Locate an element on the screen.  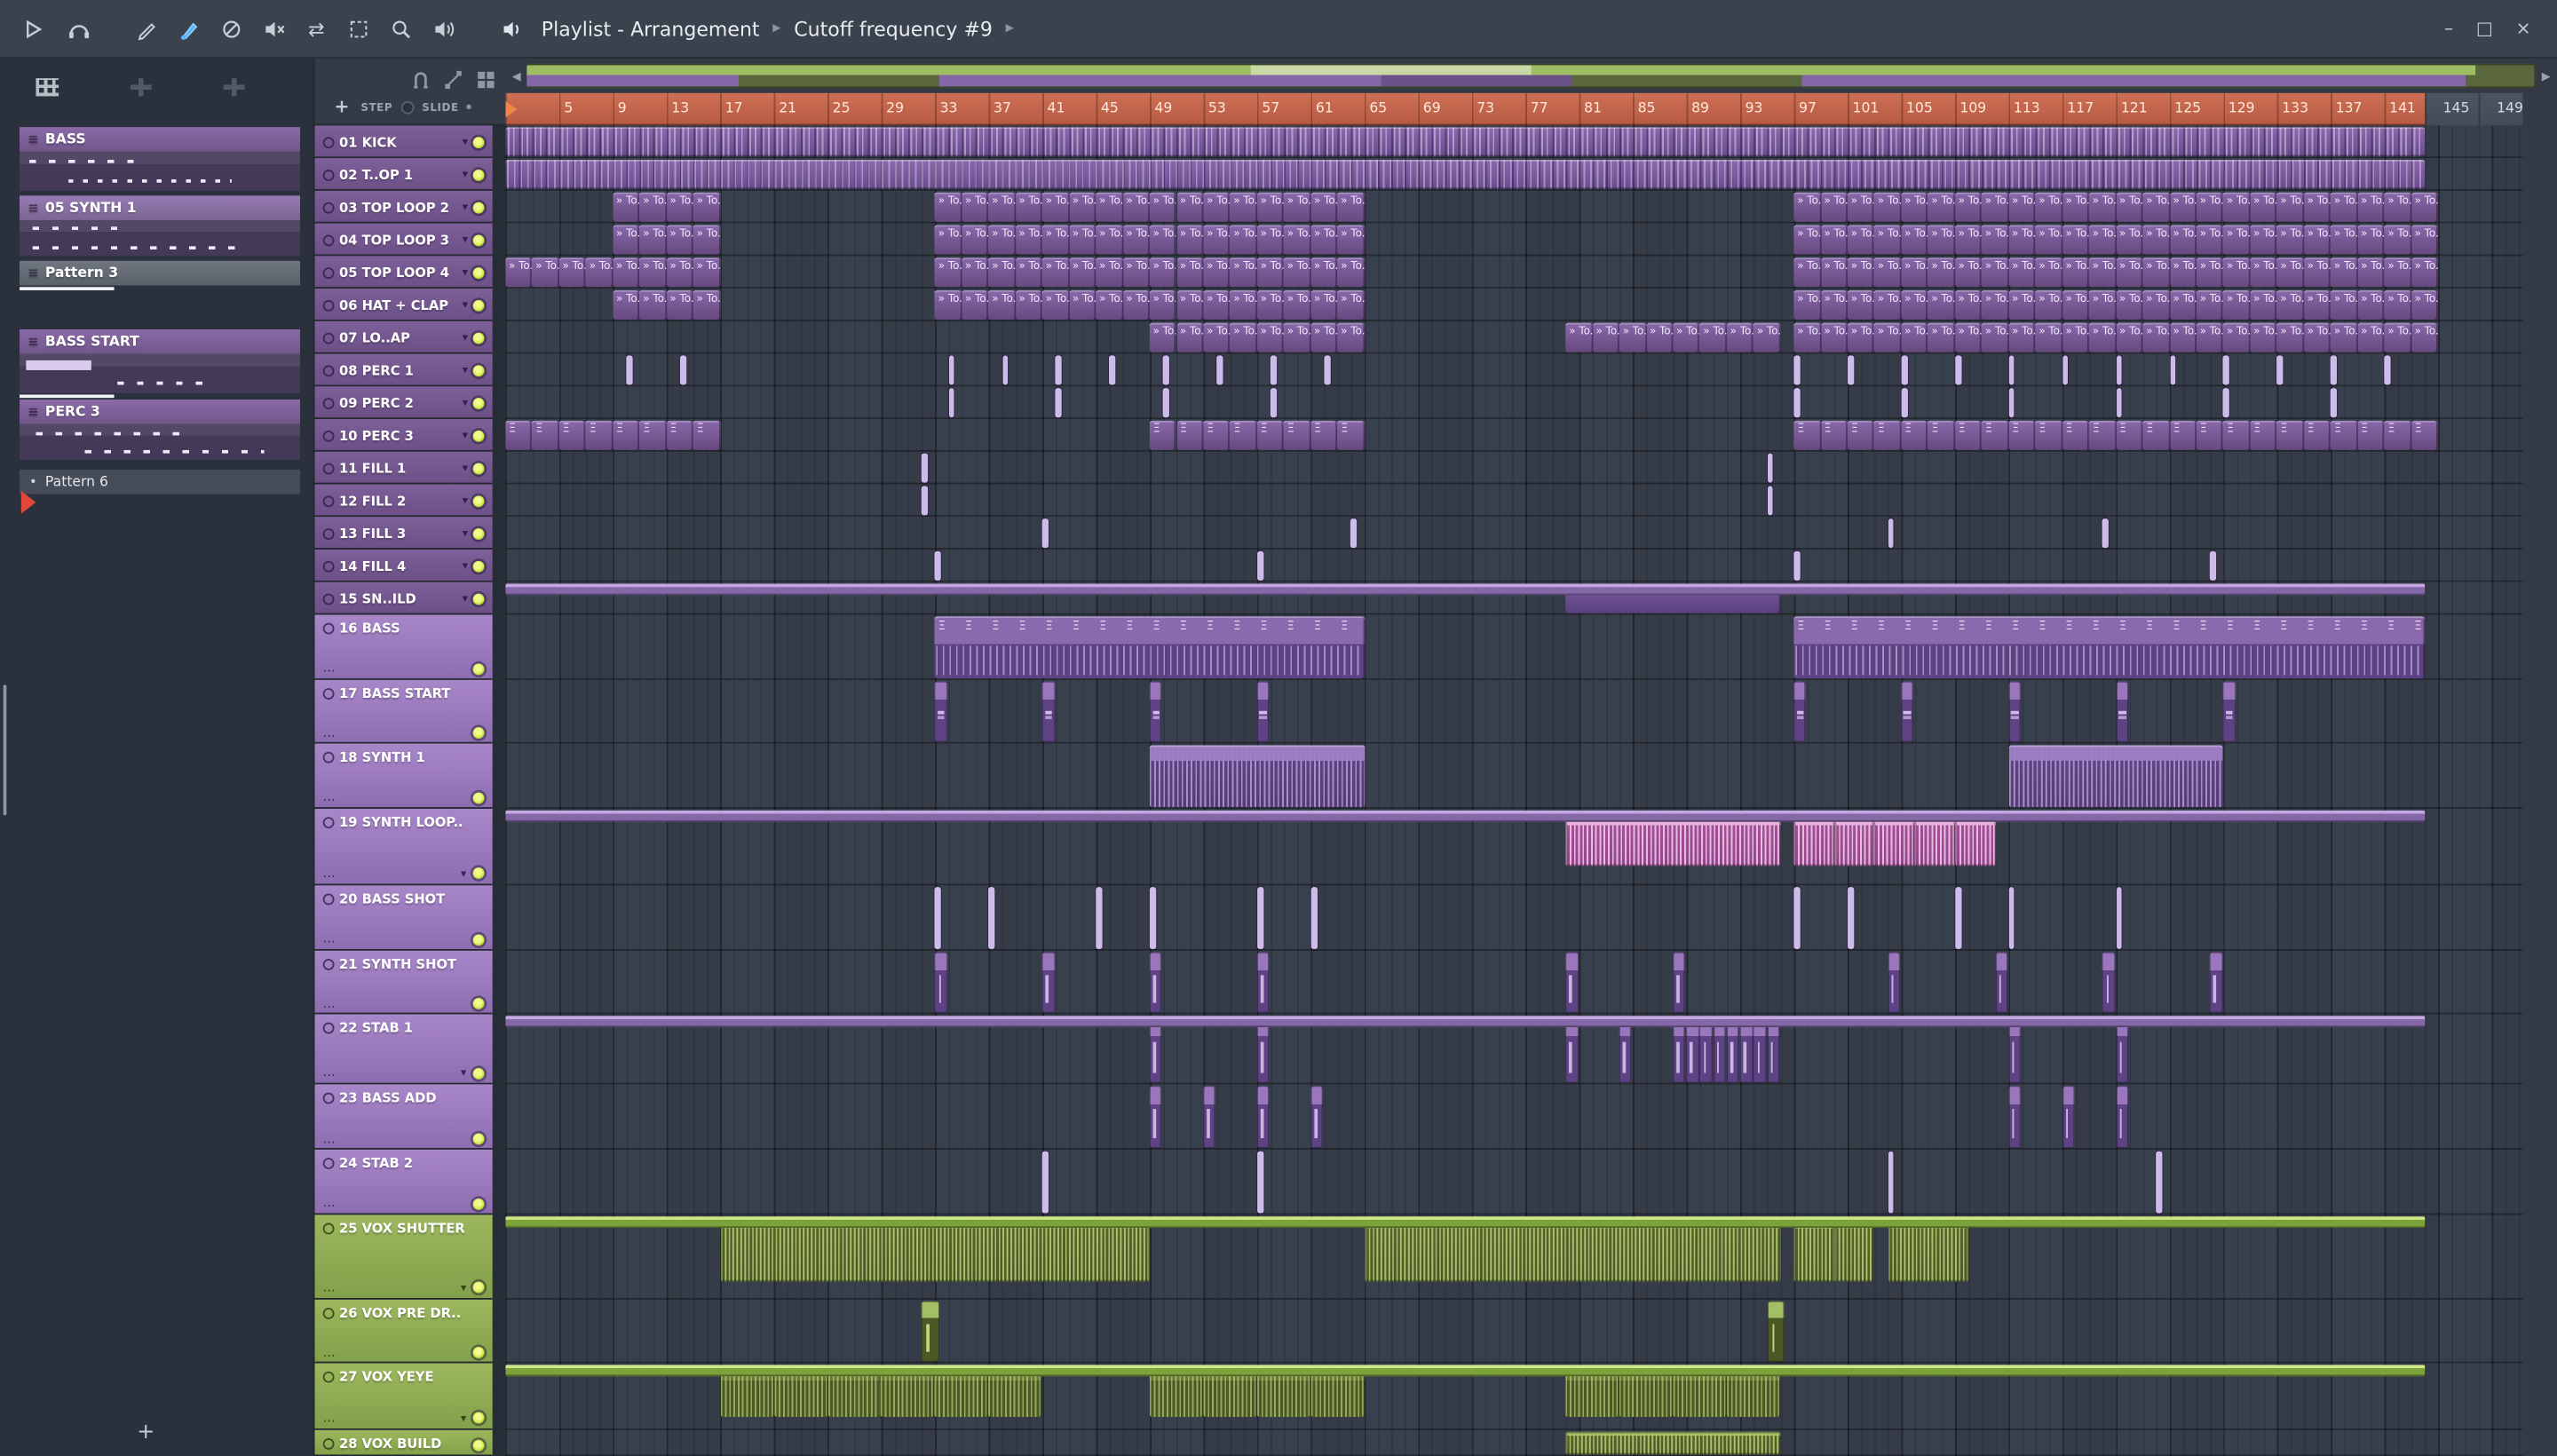
track-header: 14 FILL 4 ▾ is located at coordinates (403, 565).